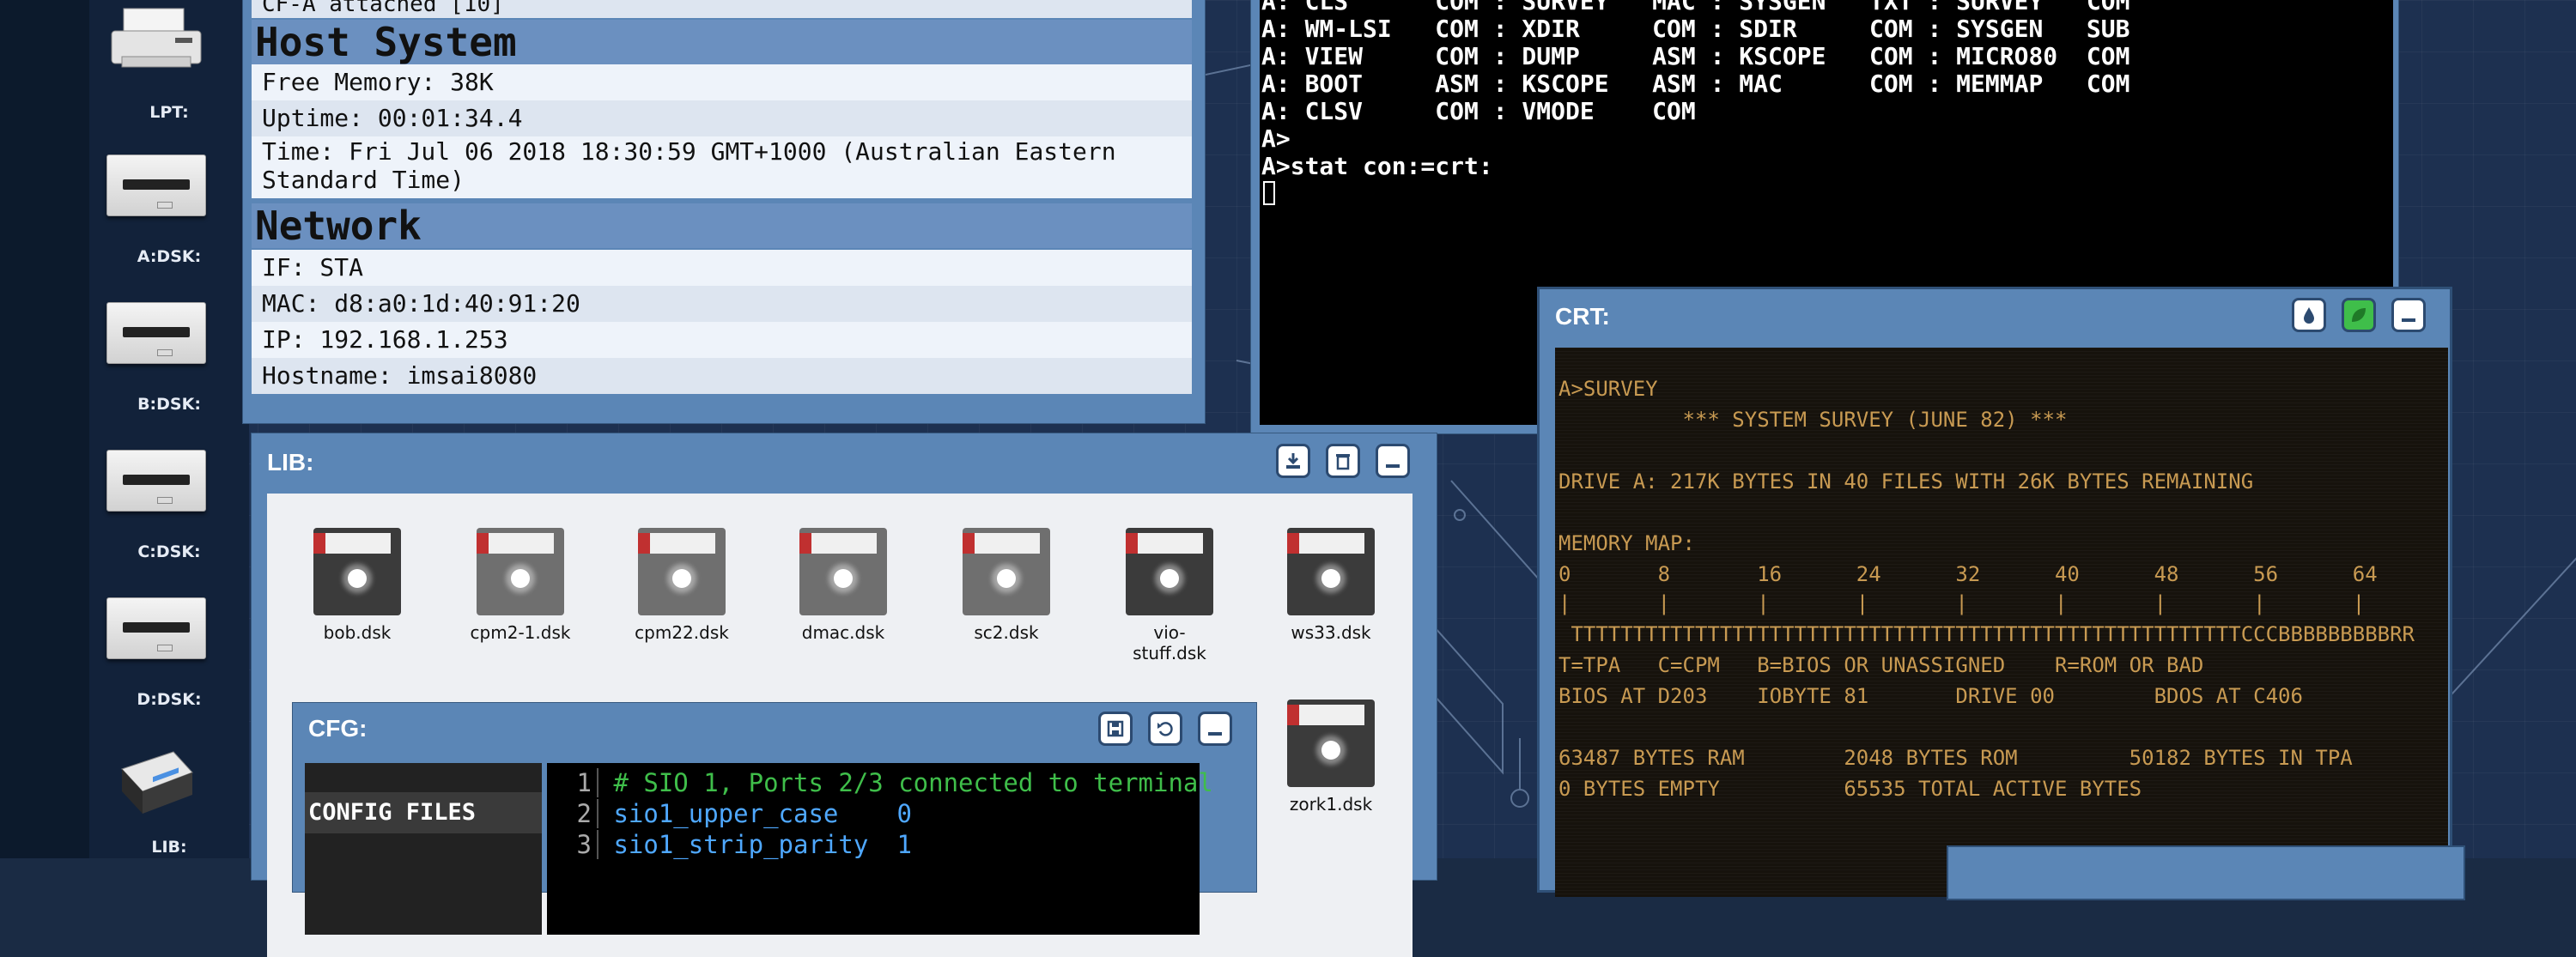 This screenshot has height=957, width=2576. Describe the element at coordinates (1850, 789) in the screenshot. I see `crt-line: 0 BYTES EMPTY 65535 TOTAL ACTIVE BYTES` at that location.